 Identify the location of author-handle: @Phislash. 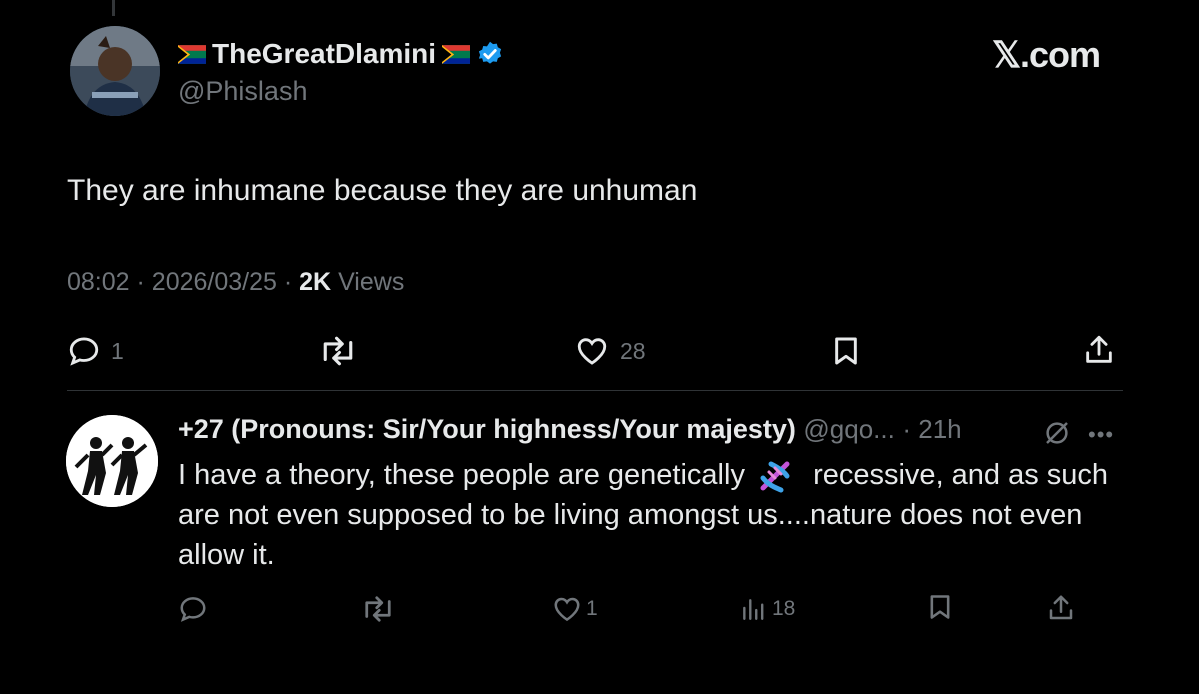
(242, 91).